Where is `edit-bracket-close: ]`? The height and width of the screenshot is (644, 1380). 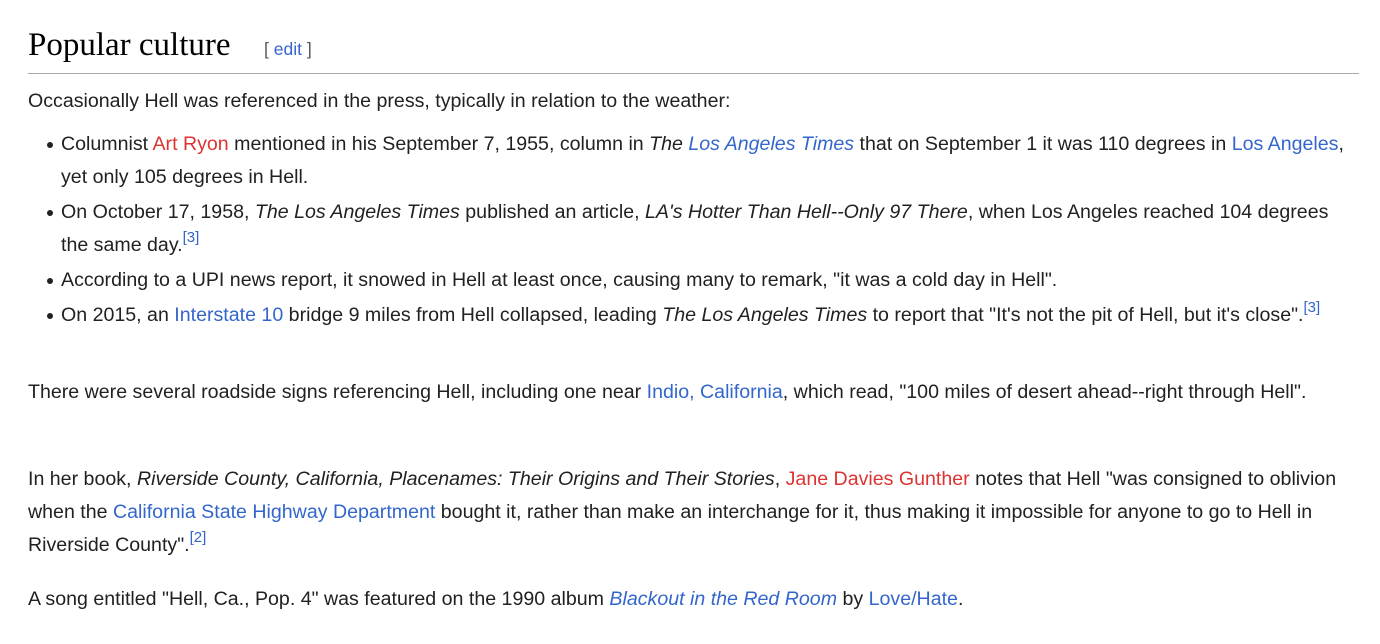
edit-bracket-close: ] is located at coordinates (309, 49).